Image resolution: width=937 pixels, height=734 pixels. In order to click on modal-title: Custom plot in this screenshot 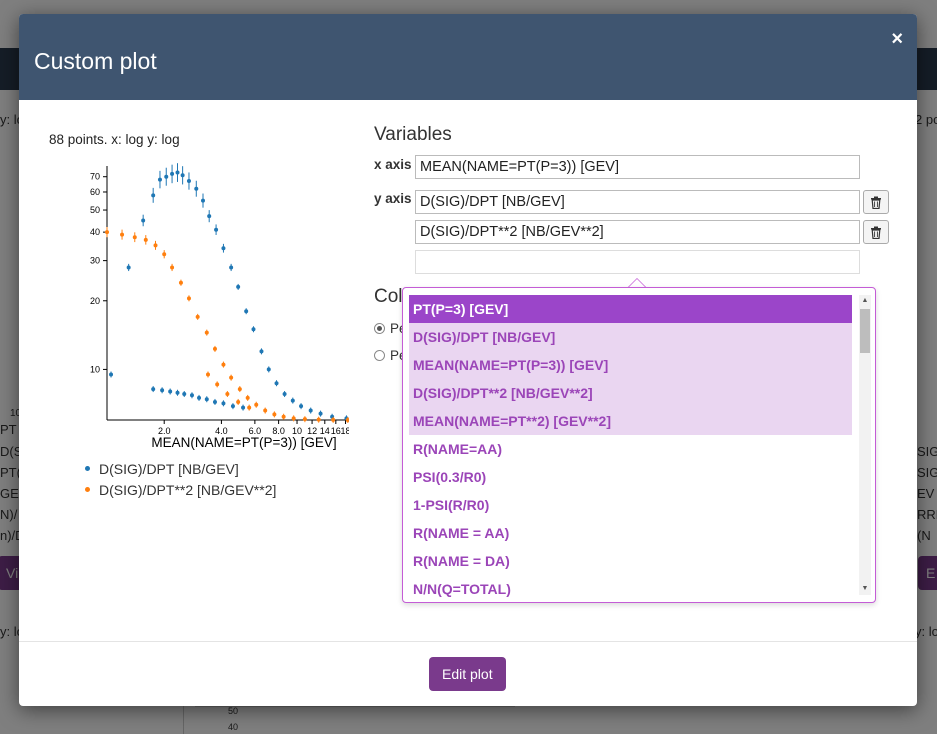, I will do `click(95, 61)`.